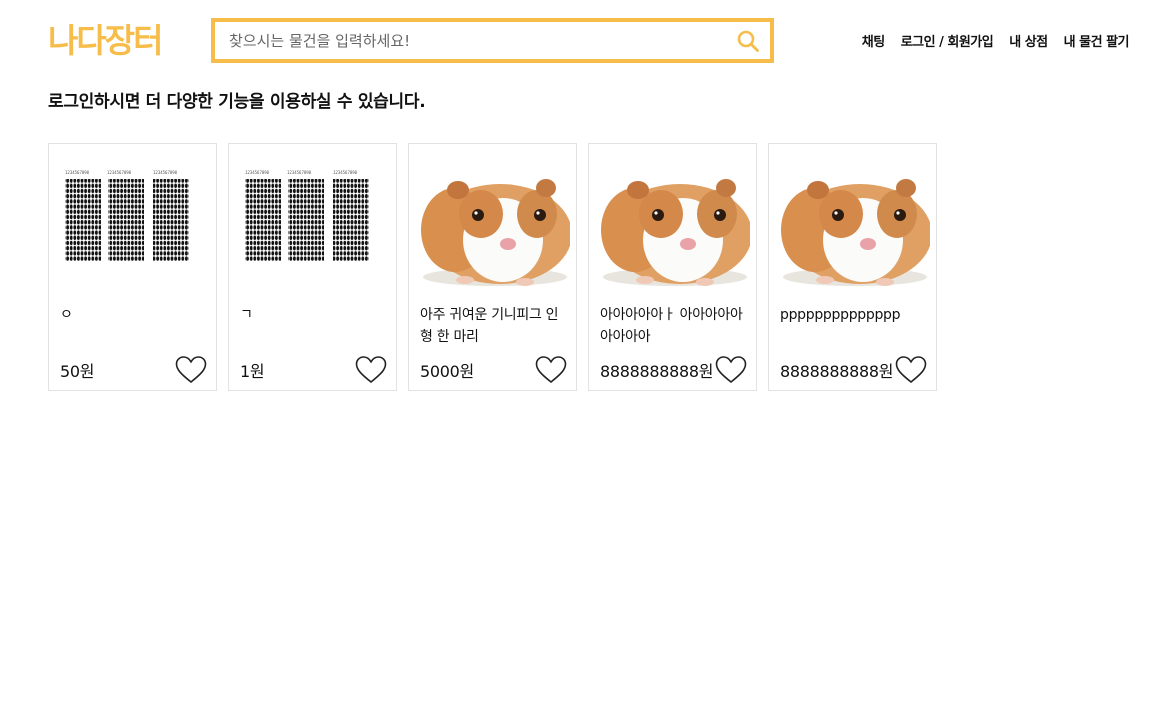  What do you see at coordinates (840, 315) in the screenshot?
I see `product-title: pppppppppppppp` at bounding box center [840, 315].